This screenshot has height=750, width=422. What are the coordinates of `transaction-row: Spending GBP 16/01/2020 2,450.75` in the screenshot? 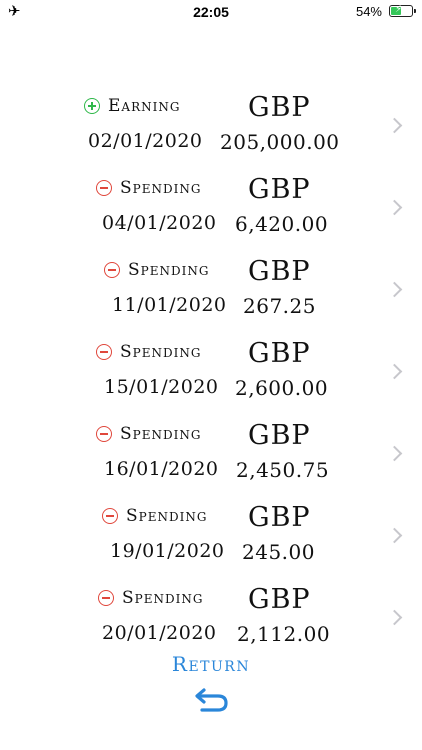 It's located at (211, 461).